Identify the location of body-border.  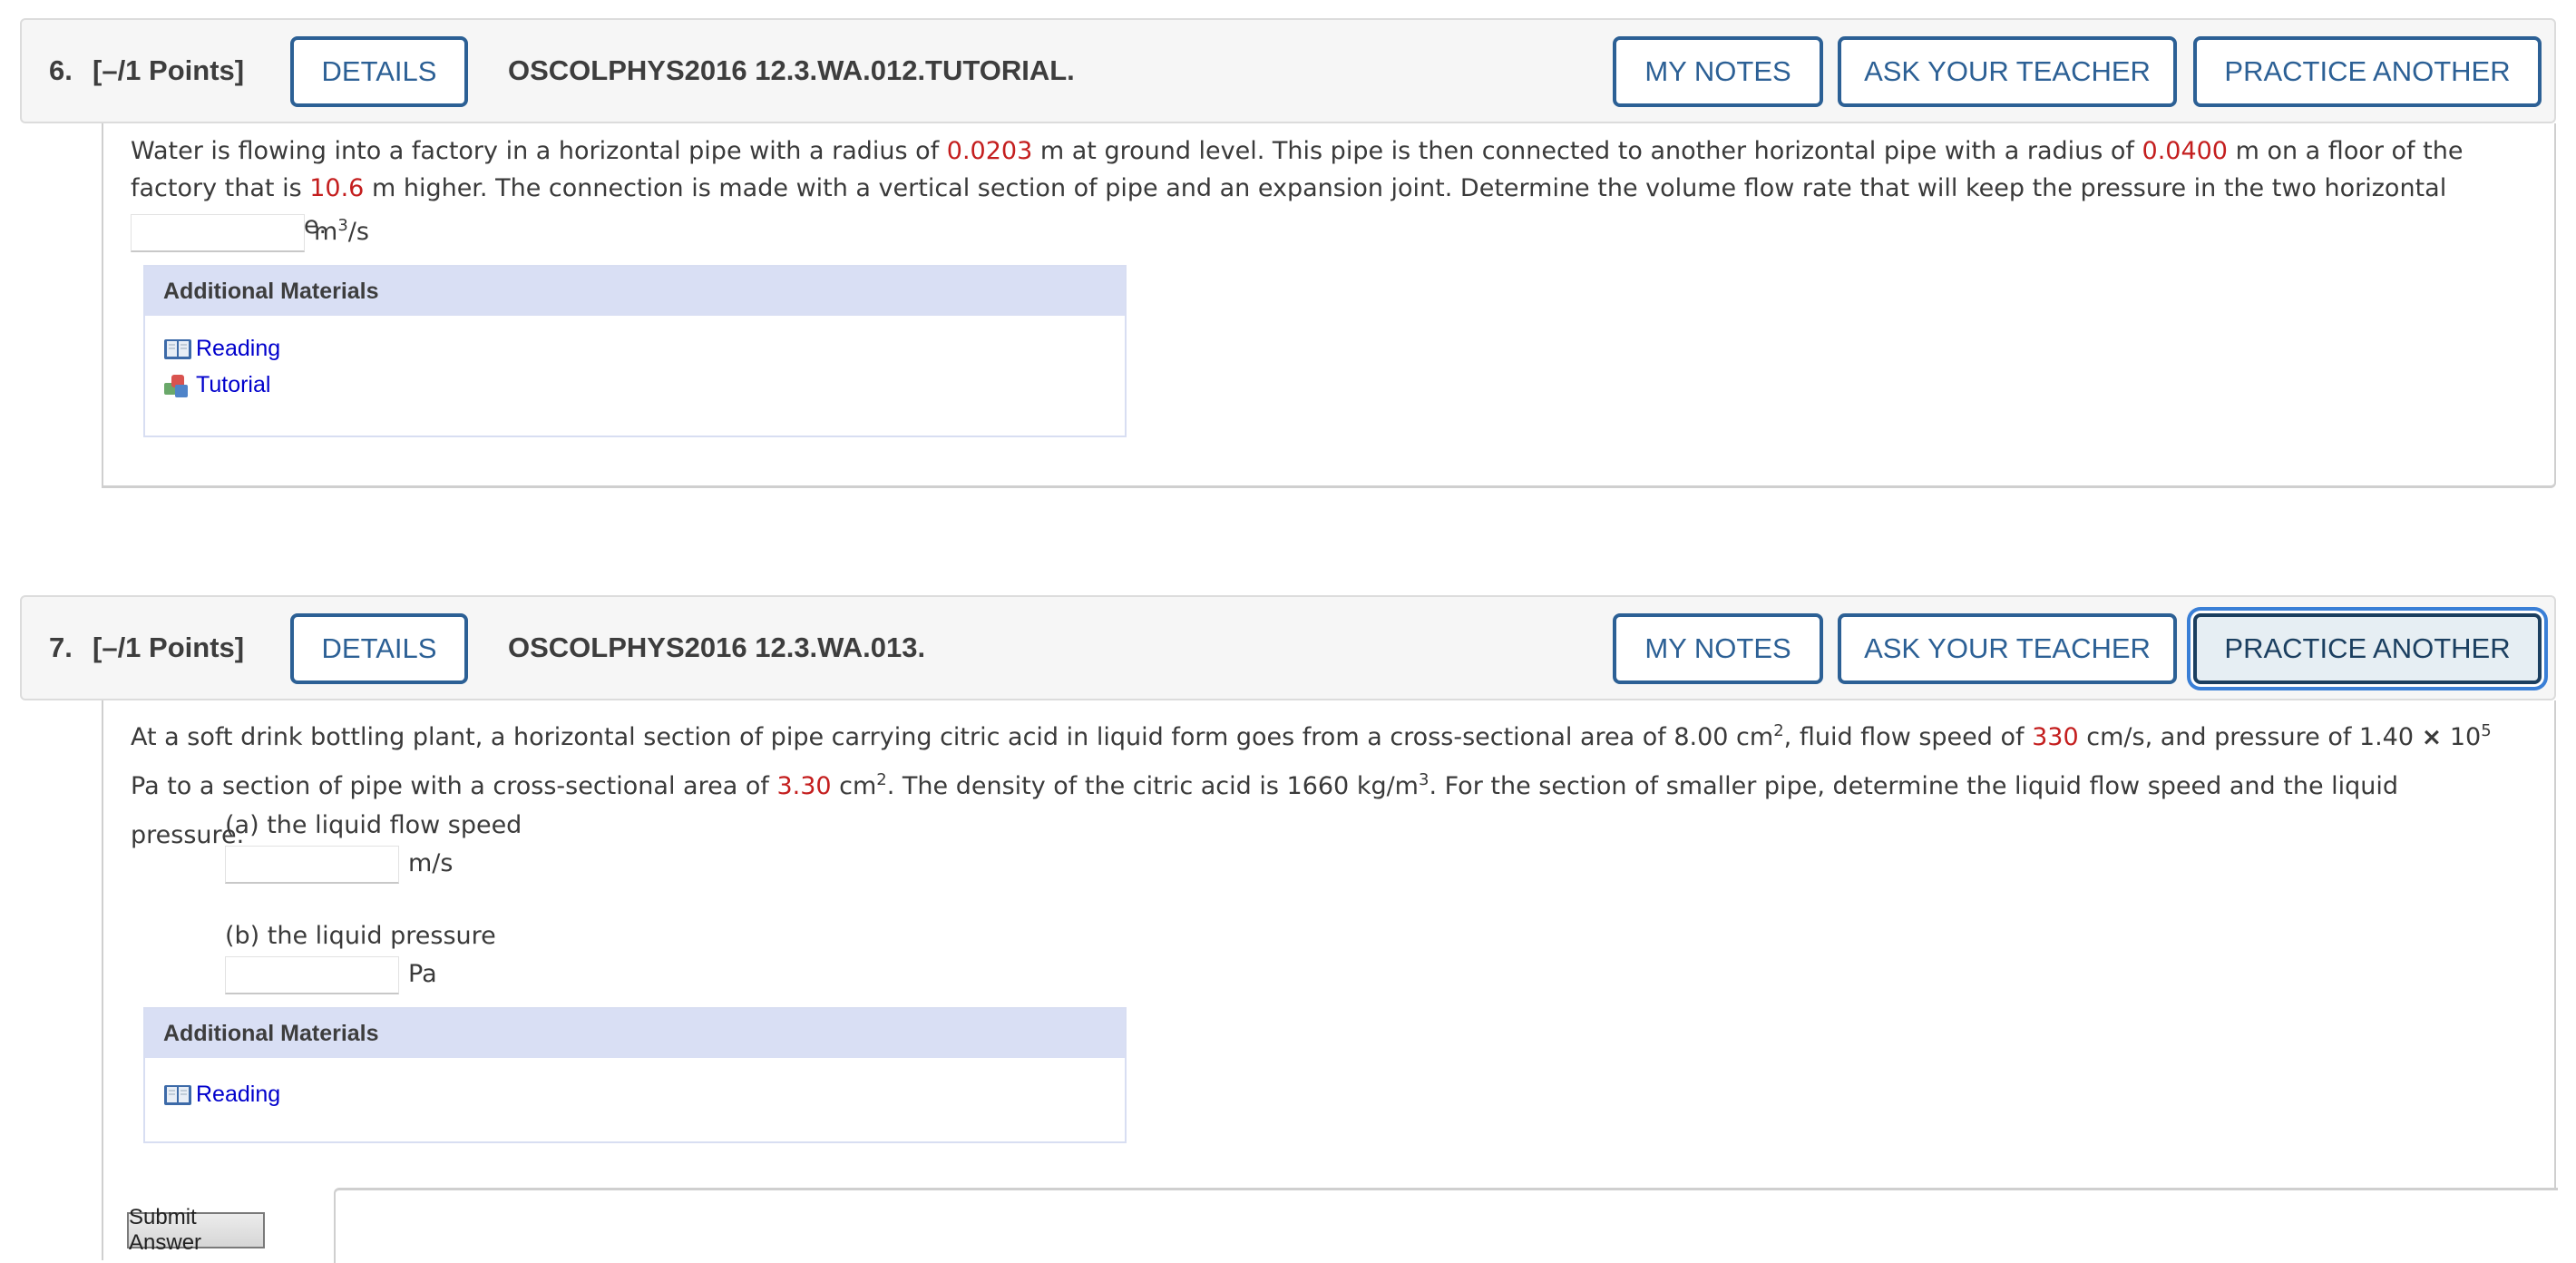
(2555, 1166).